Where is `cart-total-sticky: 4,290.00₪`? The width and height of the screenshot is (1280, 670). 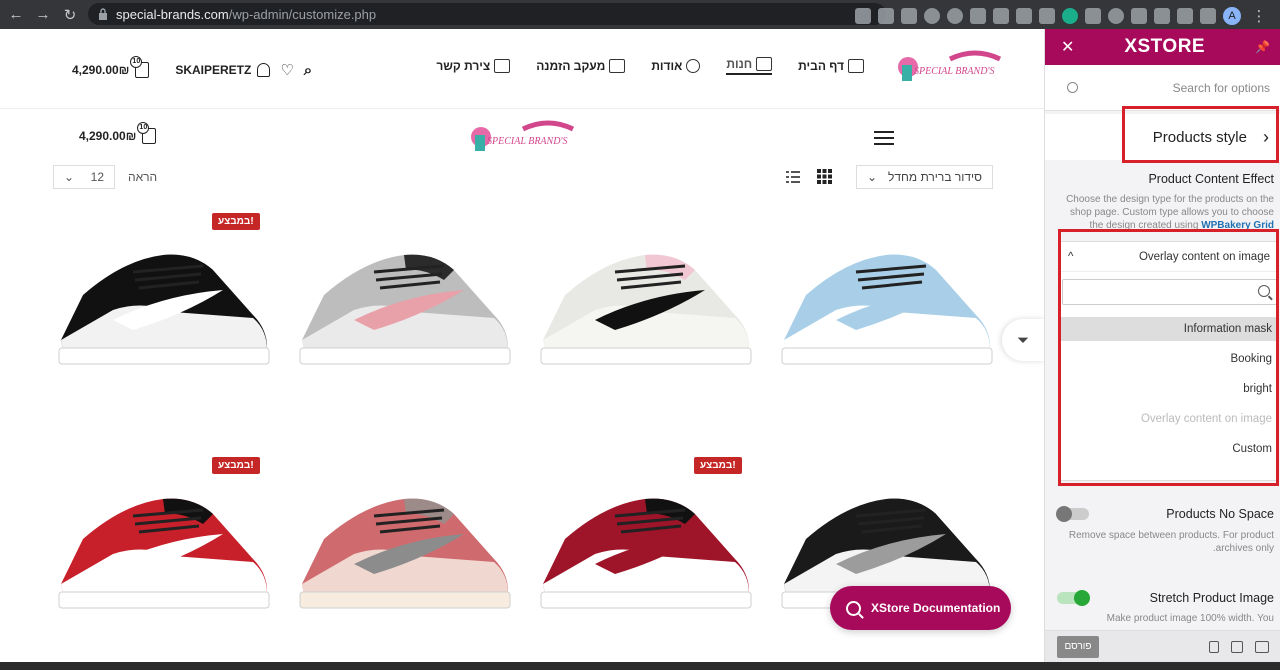
cart-total-sticky: 4,290.00₪ is located at coordinates (107, 136).